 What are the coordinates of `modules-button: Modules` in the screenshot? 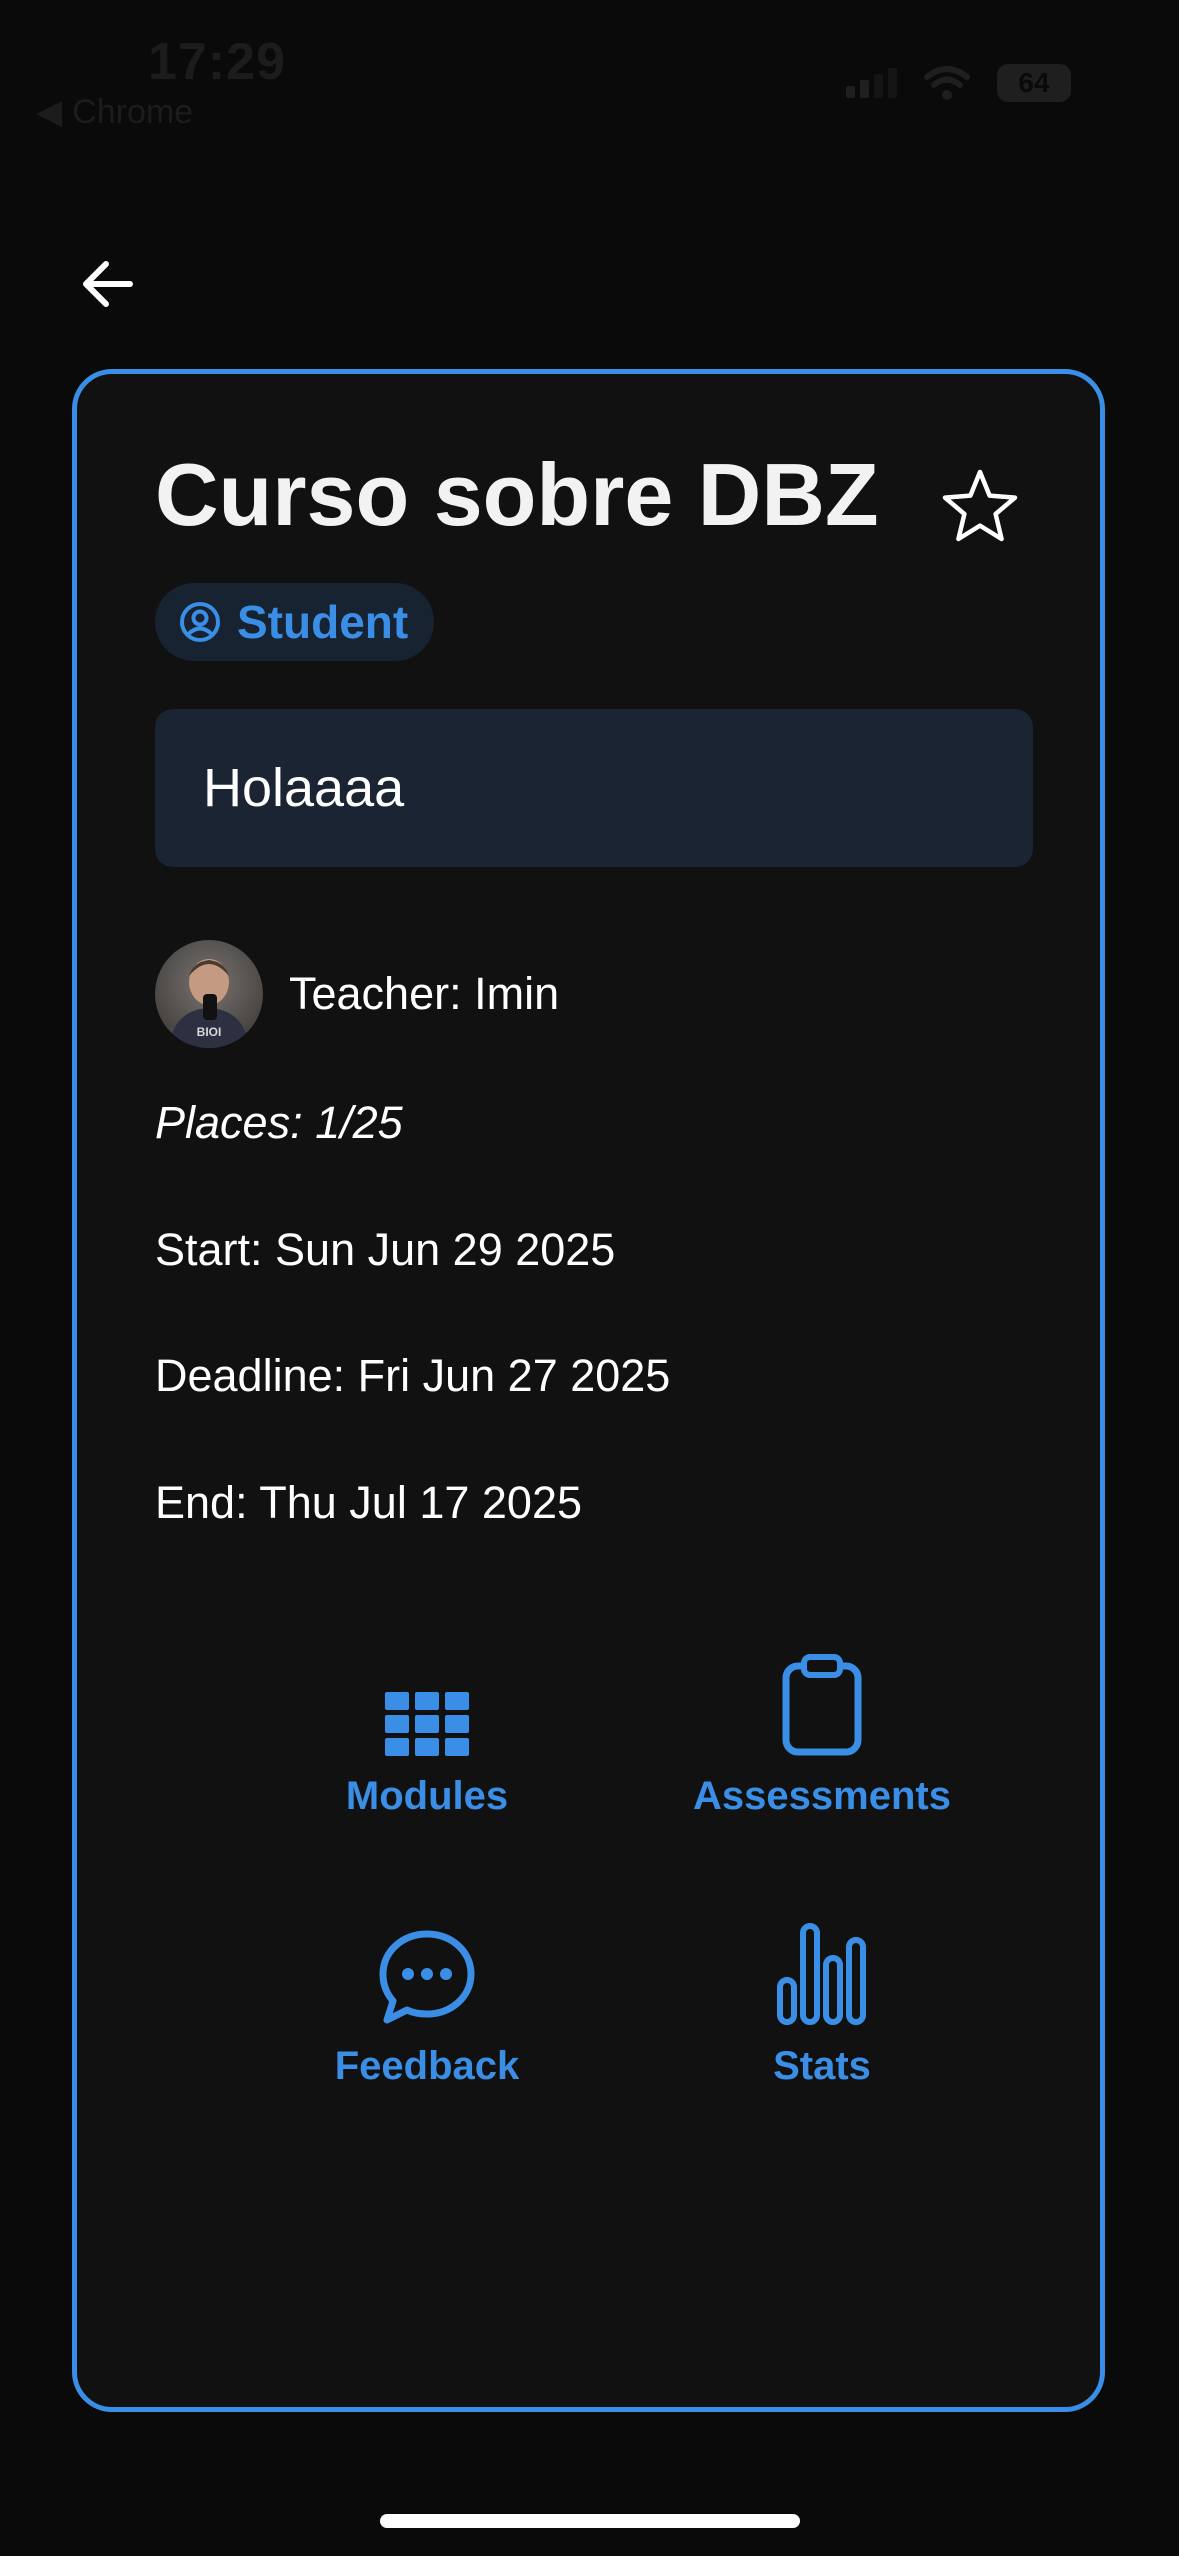 It's located at (427, 1732).